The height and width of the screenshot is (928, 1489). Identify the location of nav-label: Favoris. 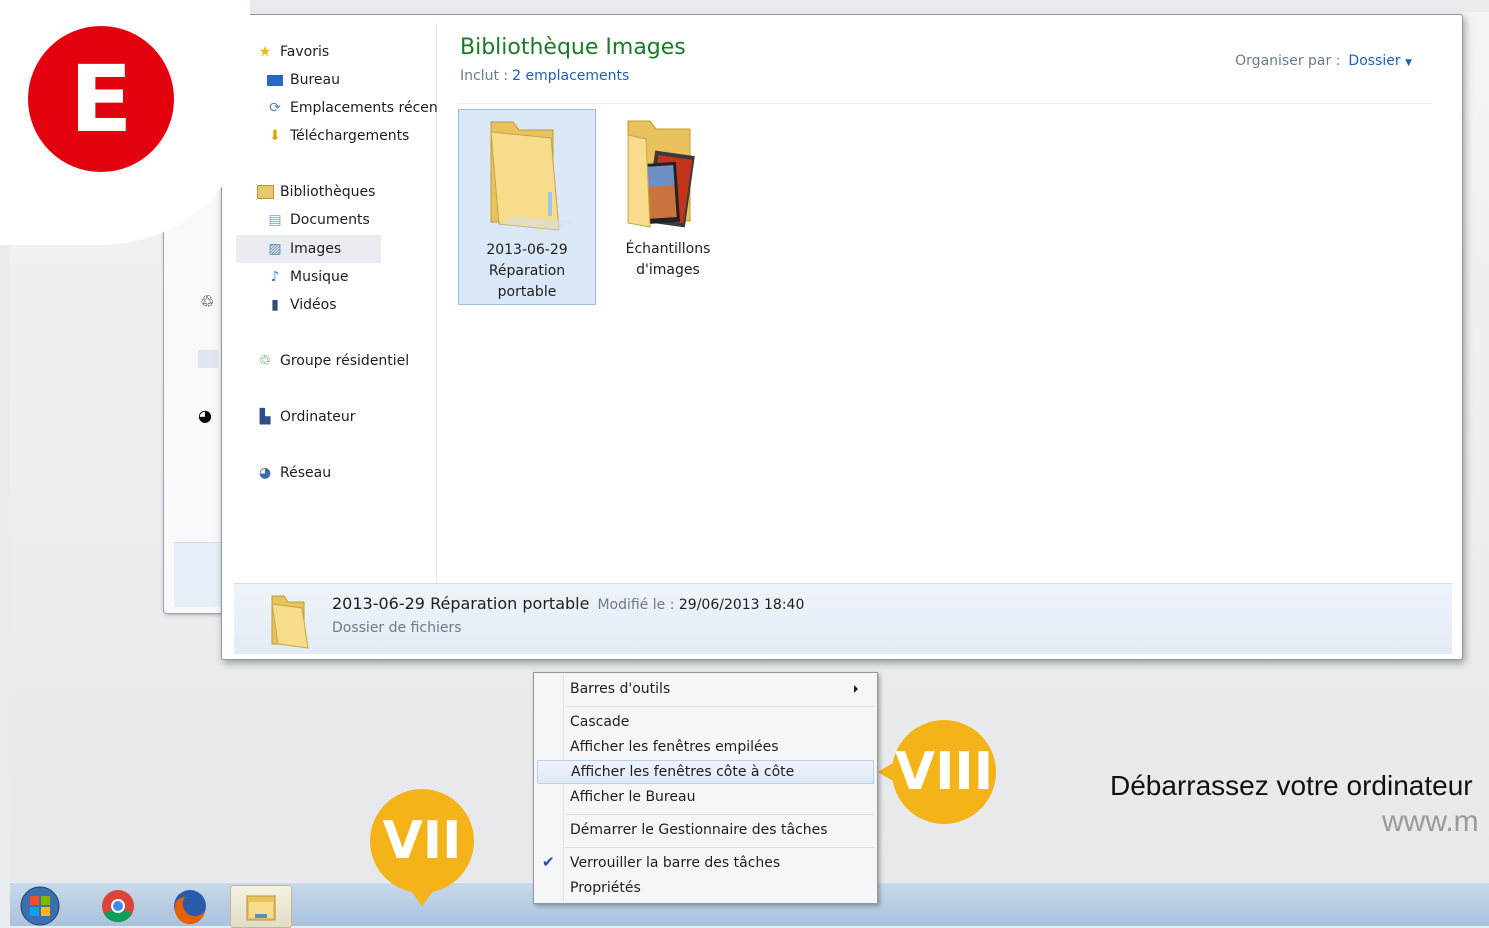
(305, 52).